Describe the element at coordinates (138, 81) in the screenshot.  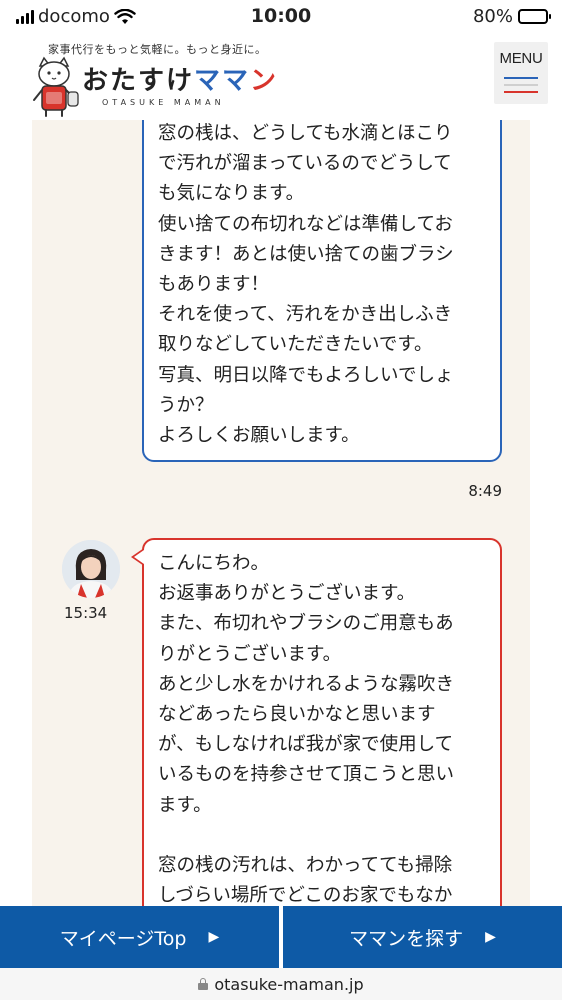
I see `logo-prefix: おたすけ` at that location.